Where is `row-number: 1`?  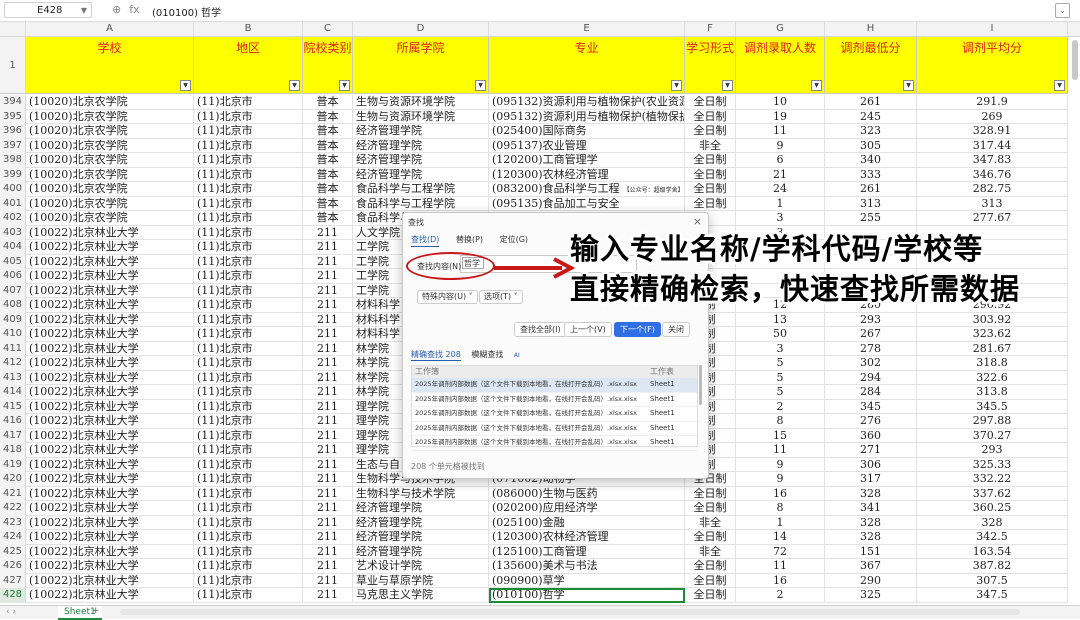
row-number: 1 is located at coordinates (13, 65).